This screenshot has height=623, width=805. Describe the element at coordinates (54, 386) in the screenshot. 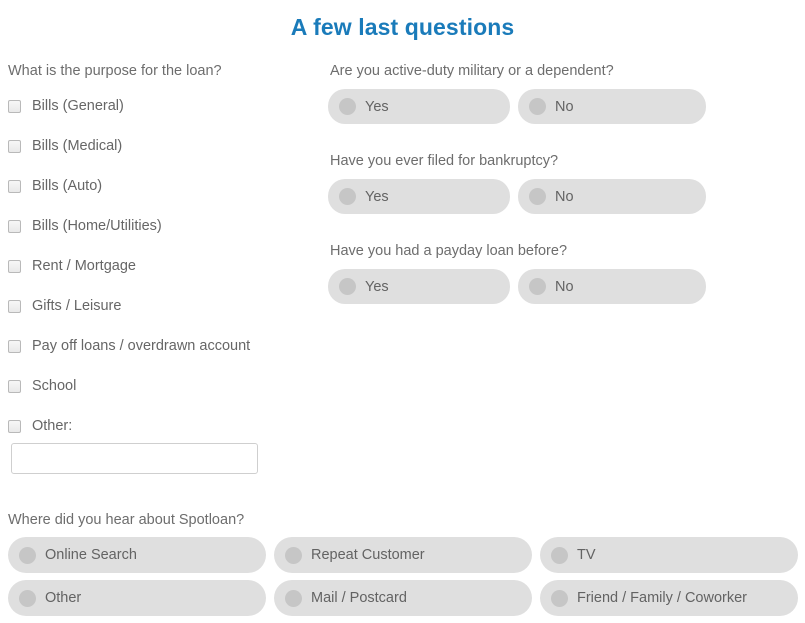

I see `checkbox-label: School` at that location.